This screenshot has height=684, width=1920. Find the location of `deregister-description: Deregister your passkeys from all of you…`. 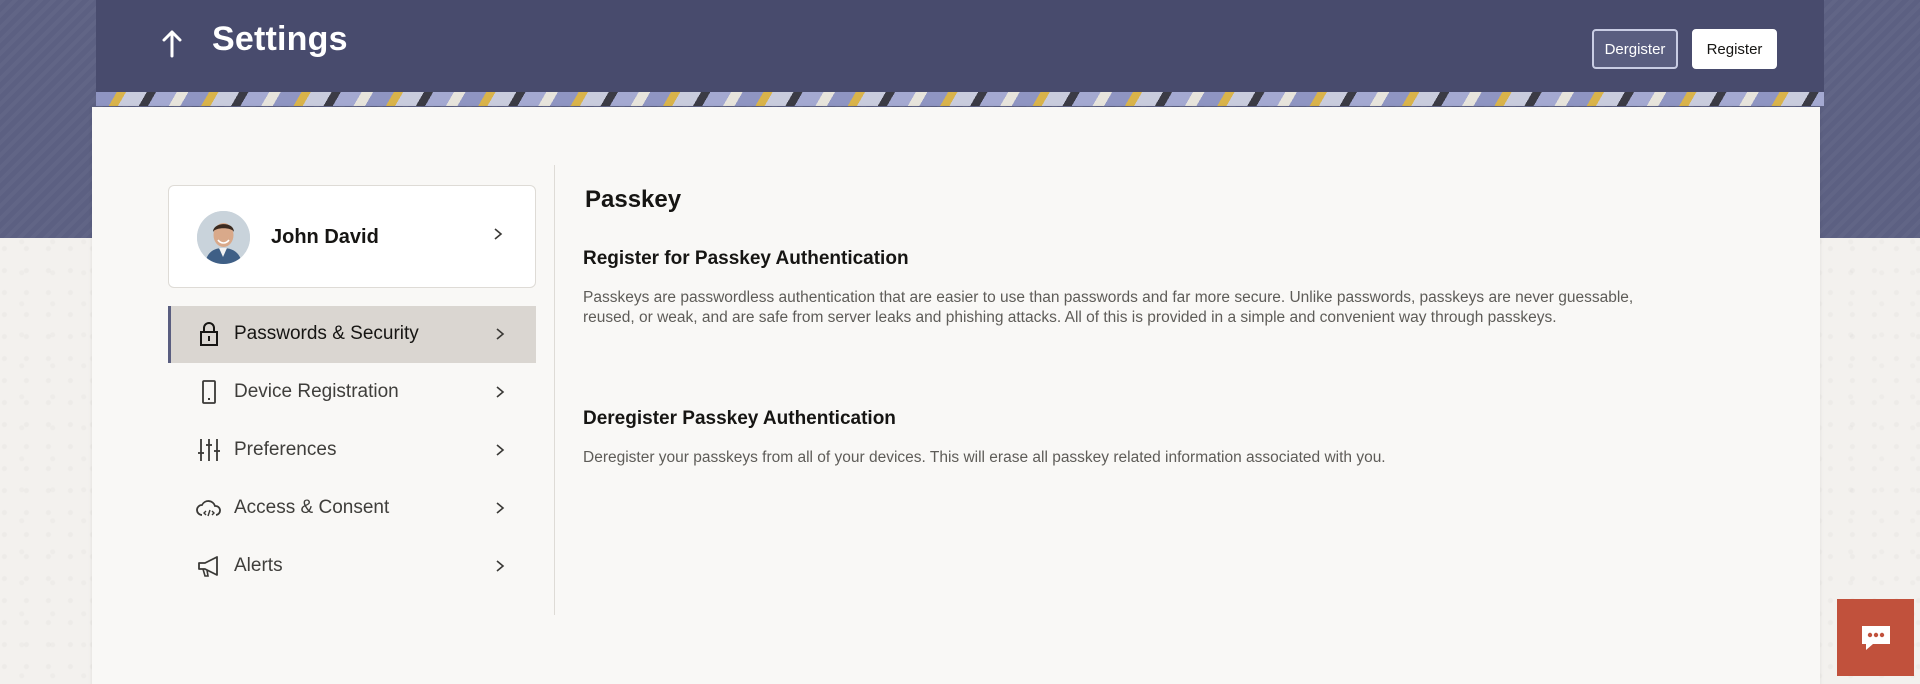

deregister-description: Deregister your passkeys from all of you… is located at coordinates (984, 457).